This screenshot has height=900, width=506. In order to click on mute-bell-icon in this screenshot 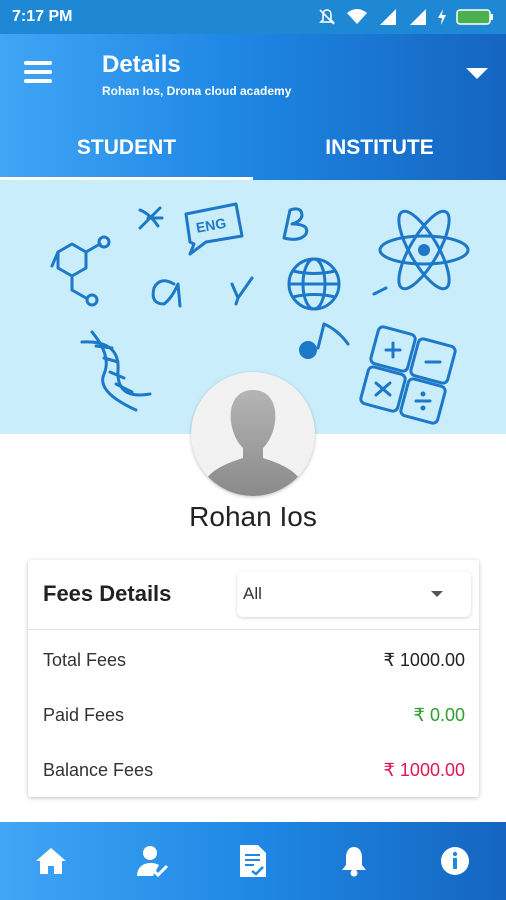, I will do `click(327, 17)`.